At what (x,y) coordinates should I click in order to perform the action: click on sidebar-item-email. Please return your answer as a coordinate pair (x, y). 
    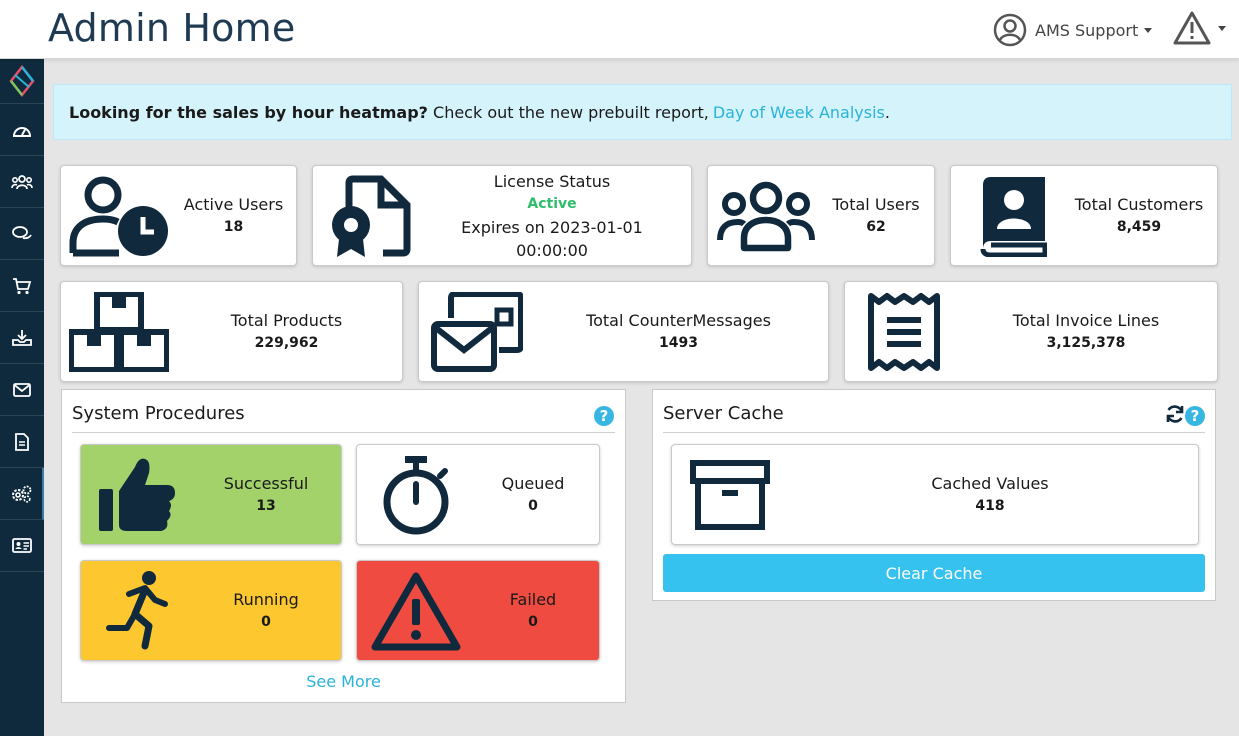
    Looking at the image, I should click on (22, 390).